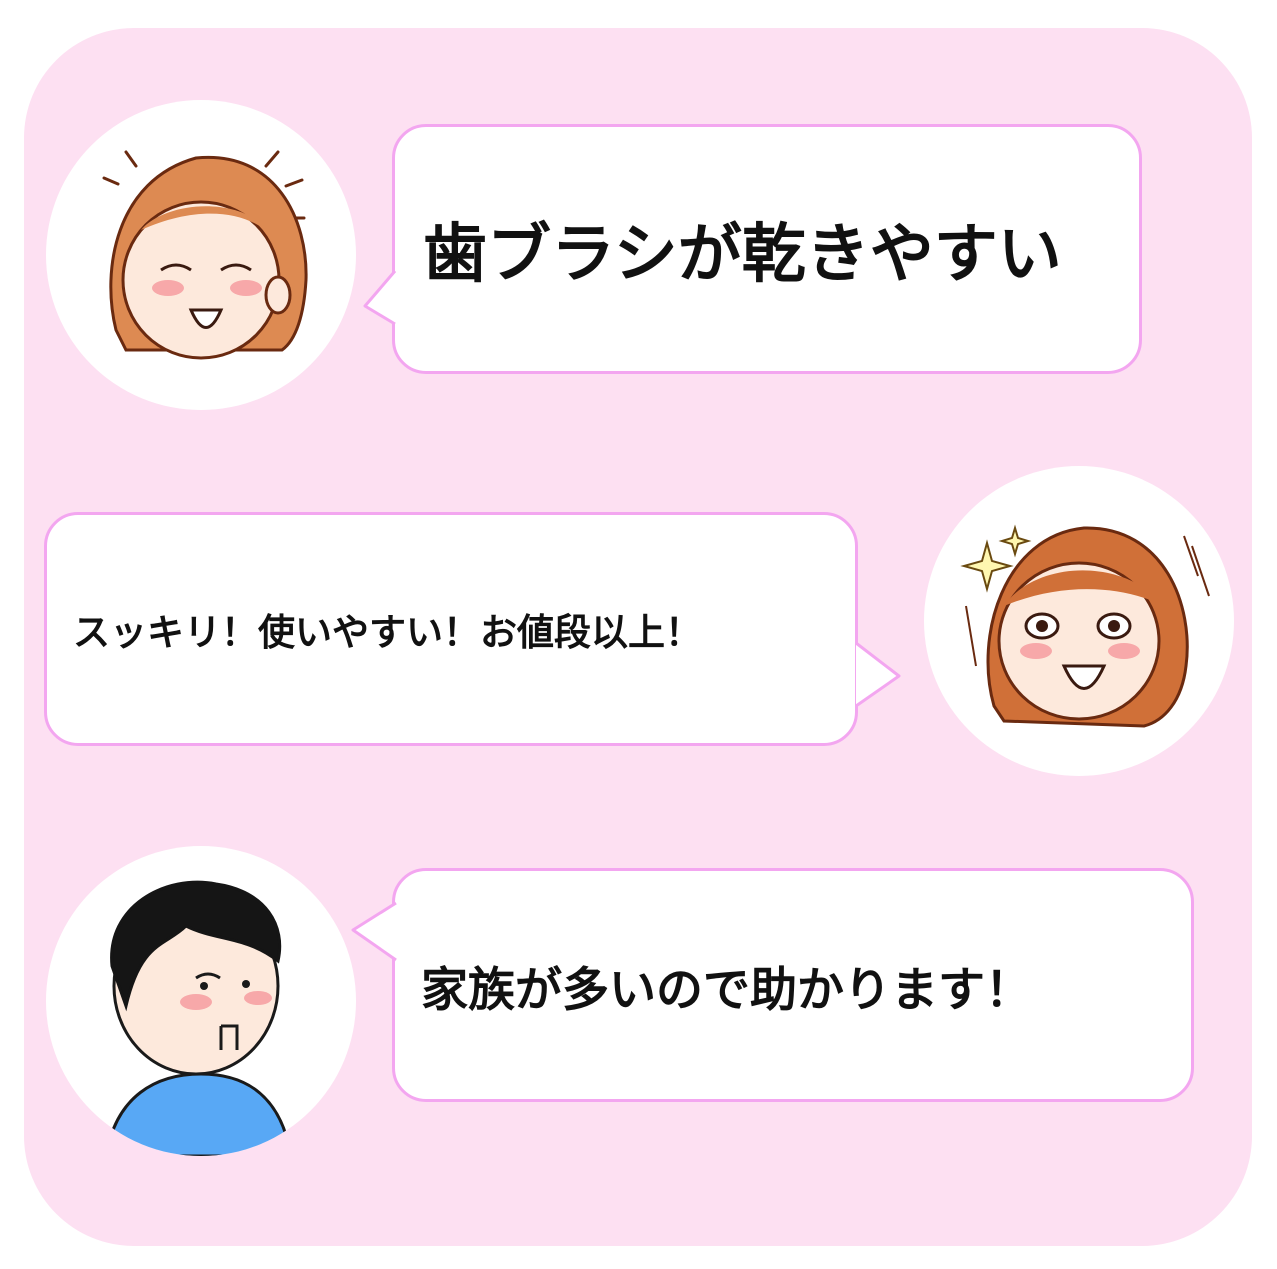 The image size is (1277, 1269). I want to click on comment-text-3: 家族が多いので助かります！, so click(726, 990).